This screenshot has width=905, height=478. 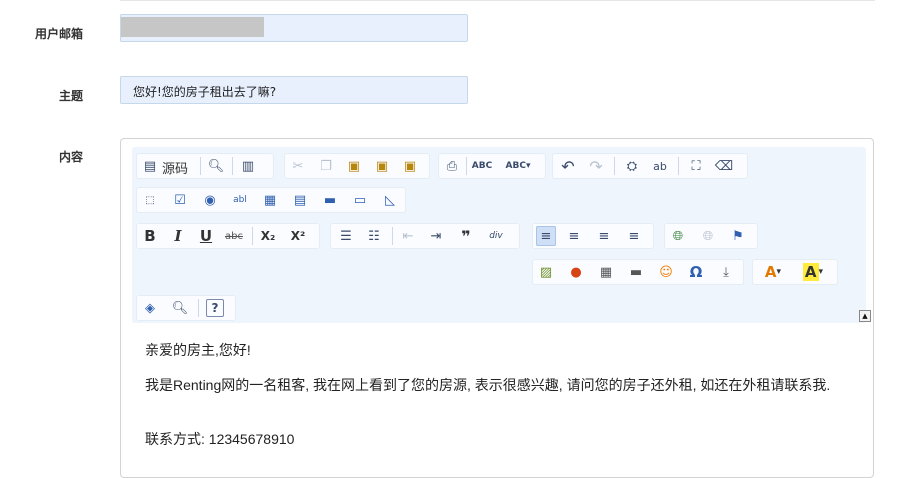 I want to click on indent-icon: ⇥, so click(x=436, y=236).